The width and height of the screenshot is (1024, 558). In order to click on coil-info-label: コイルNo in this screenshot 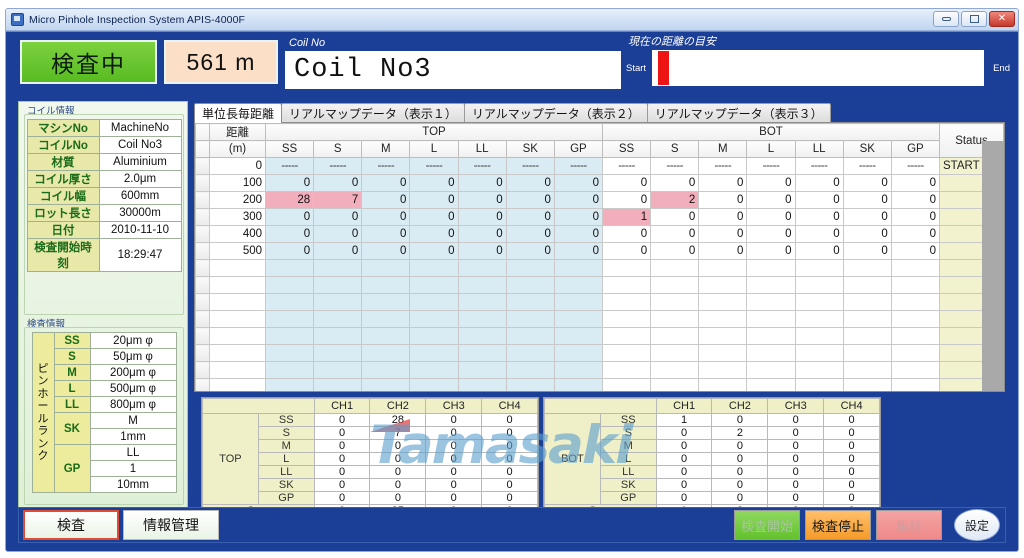, I will do `click(63, 145)`.